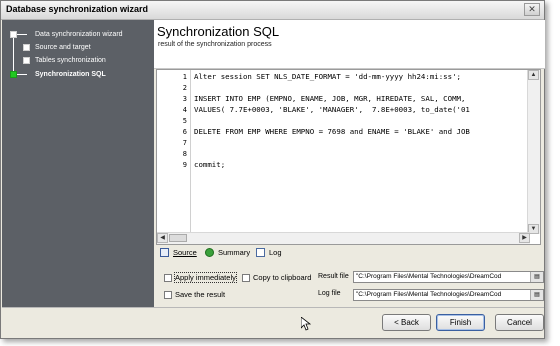 This screenshot has width=560, height=346. I want to click on apply-immediately-checkbox, so click(168, 278).